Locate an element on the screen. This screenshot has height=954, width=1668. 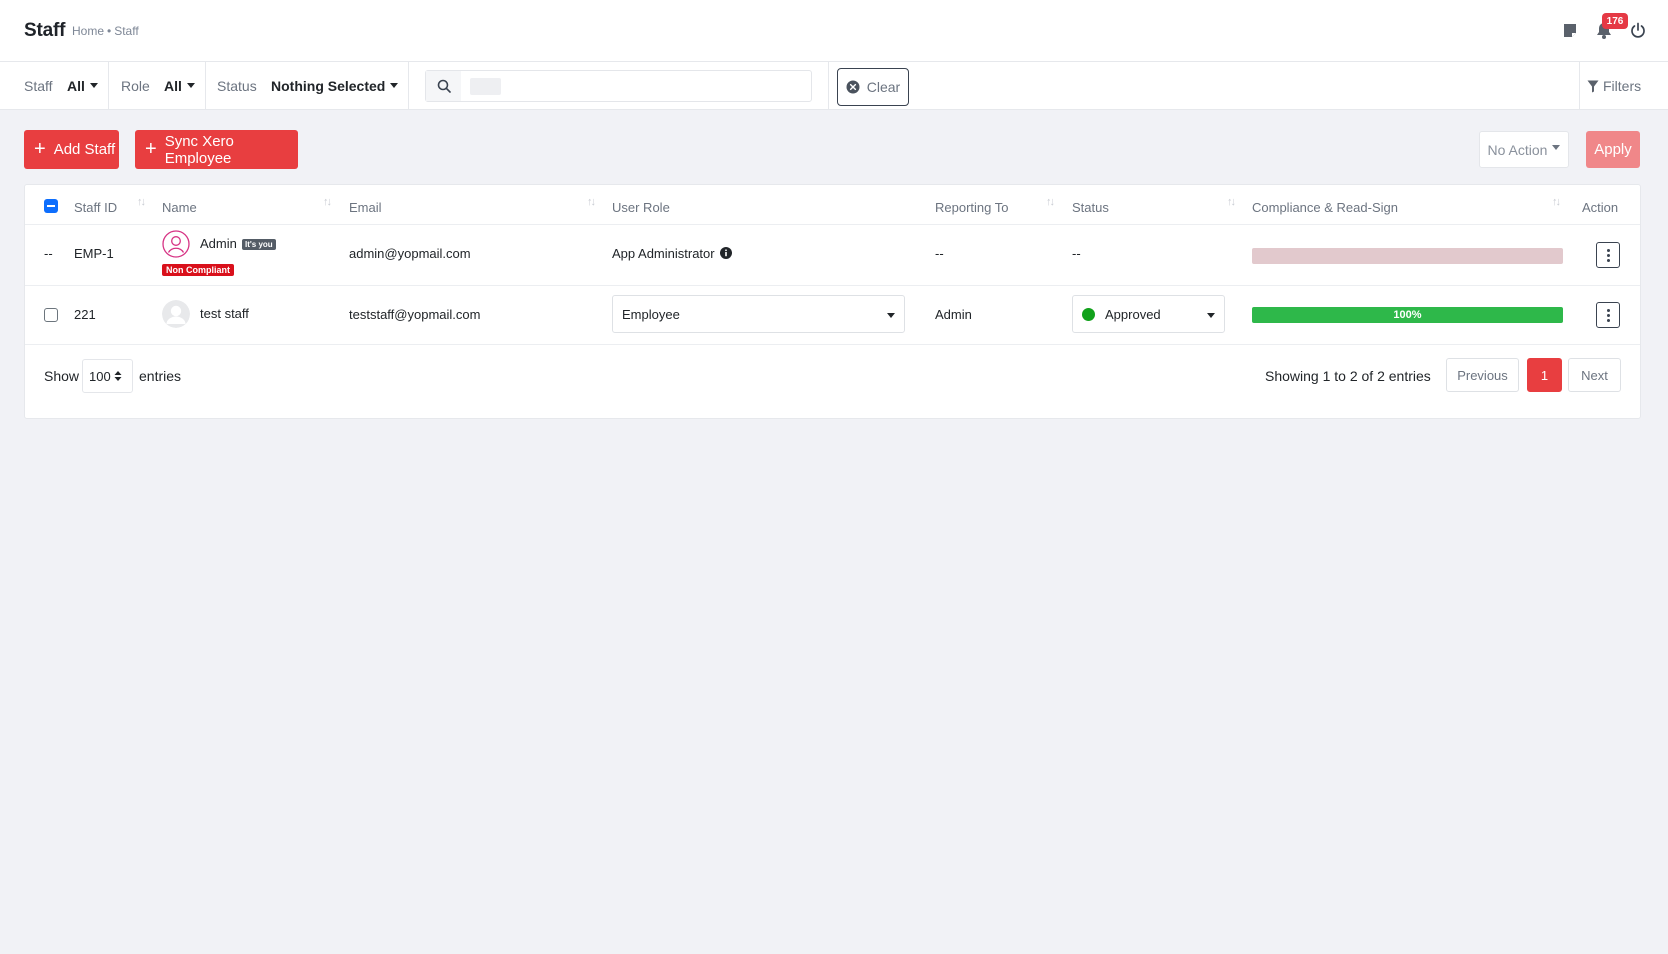
filters-label: Filters is located at coordinates (1622, 86).